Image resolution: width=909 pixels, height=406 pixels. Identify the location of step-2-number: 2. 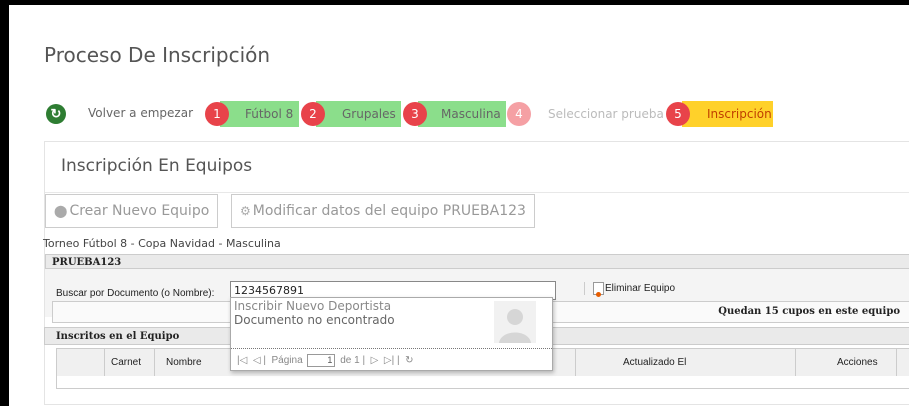
(313, 114).